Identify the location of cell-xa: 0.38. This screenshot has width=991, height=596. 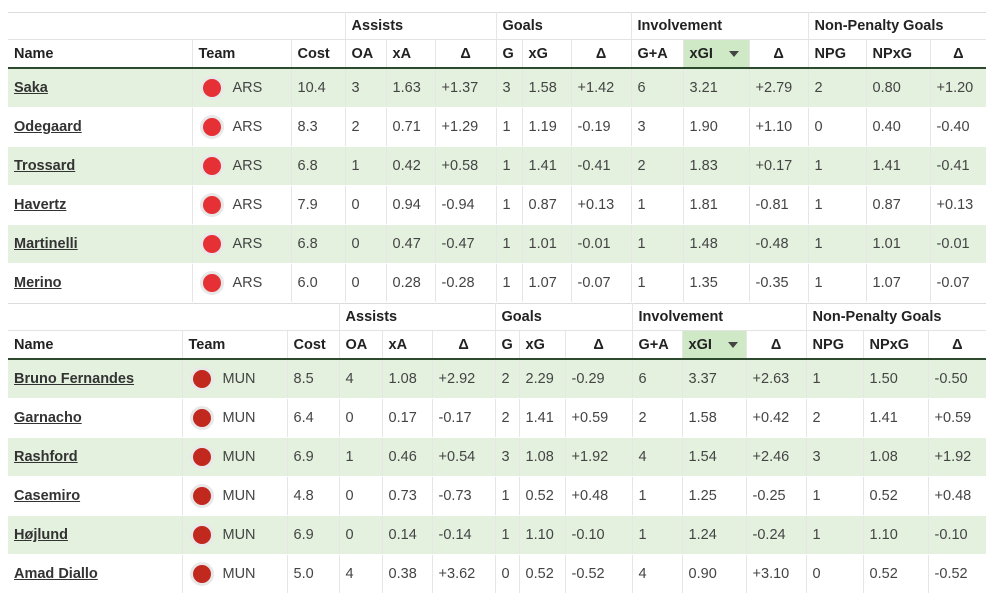
(407, 574).